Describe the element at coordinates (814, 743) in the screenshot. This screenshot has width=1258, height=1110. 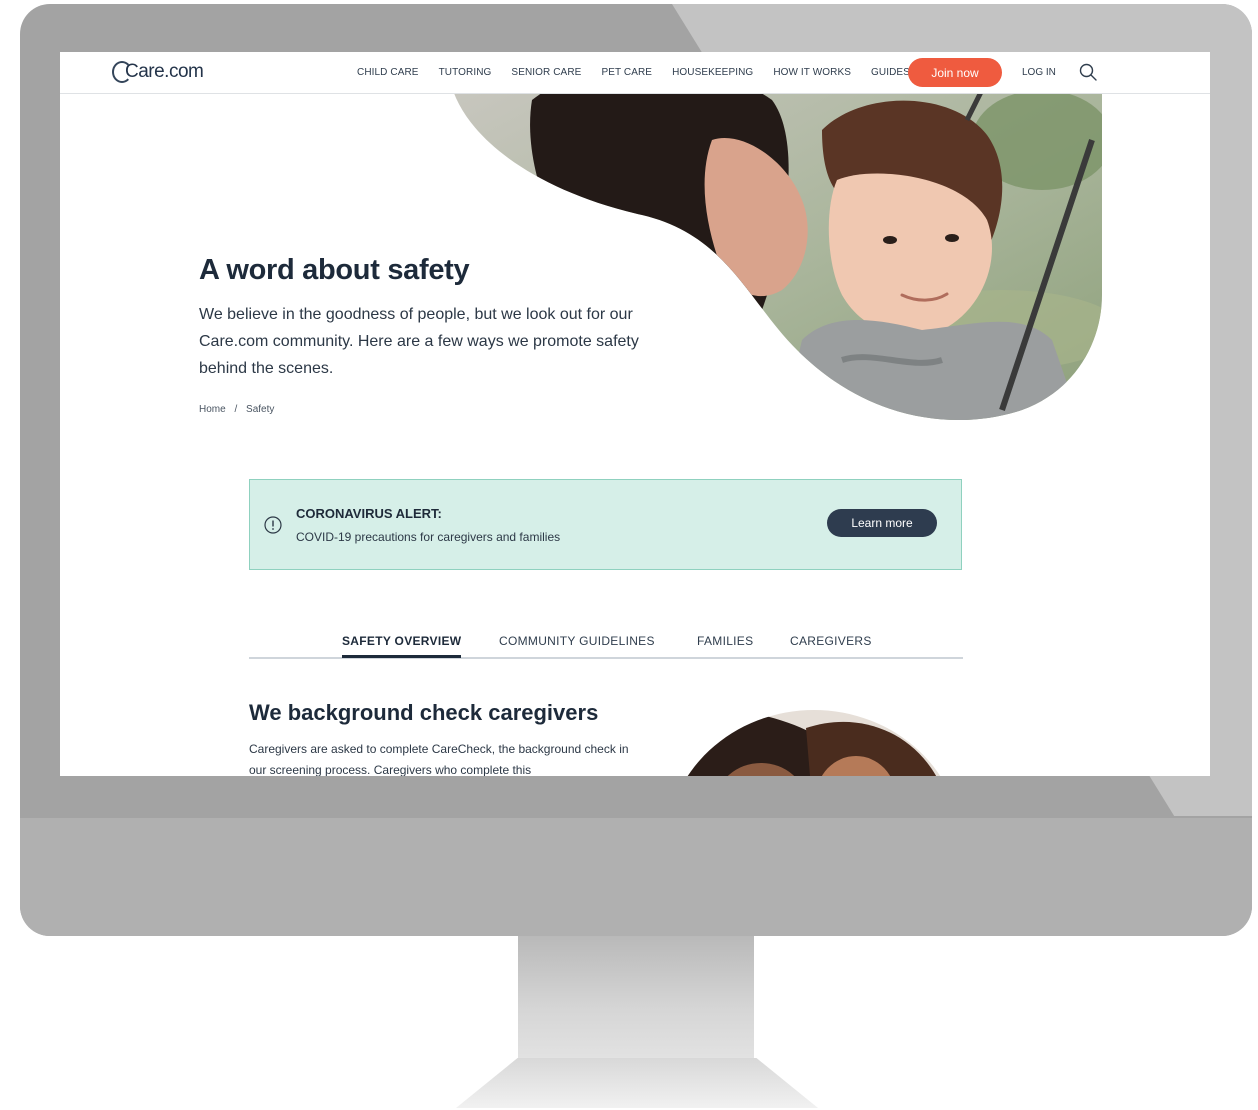
I see `caregiver-photo` at that location.